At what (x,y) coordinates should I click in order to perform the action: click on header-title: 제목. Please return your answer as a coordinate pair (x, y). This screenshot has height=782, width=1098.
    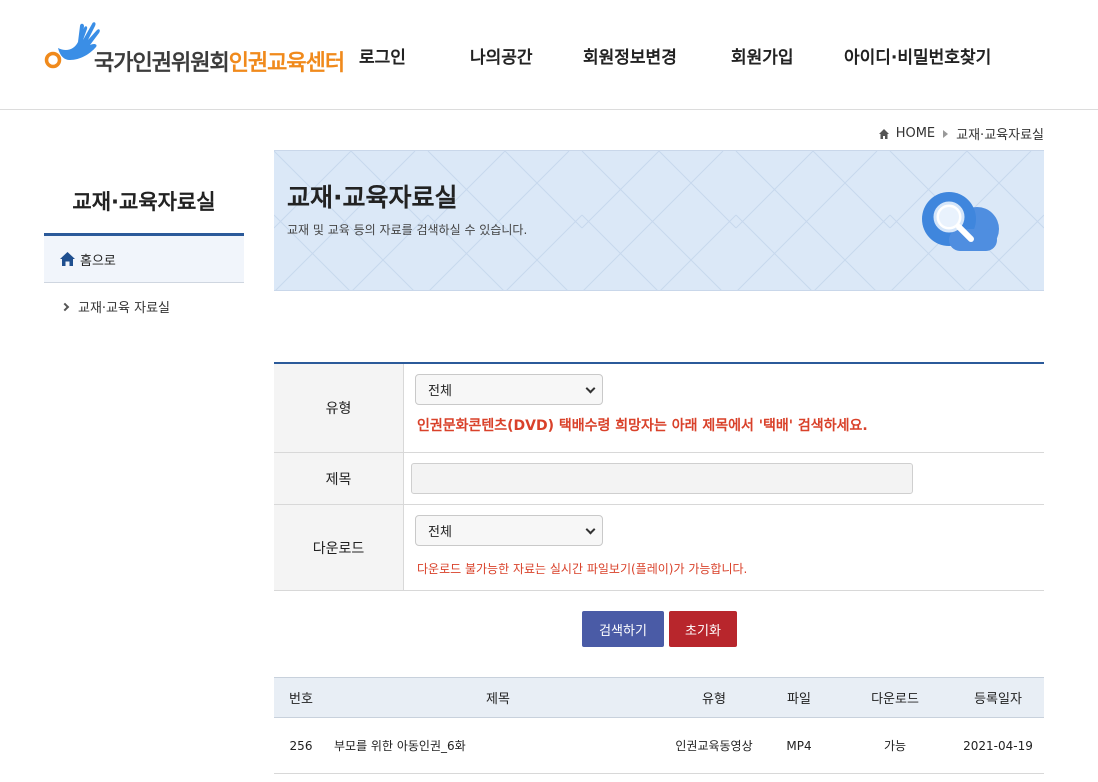
    Looking at the image, I should click on (498, 699).